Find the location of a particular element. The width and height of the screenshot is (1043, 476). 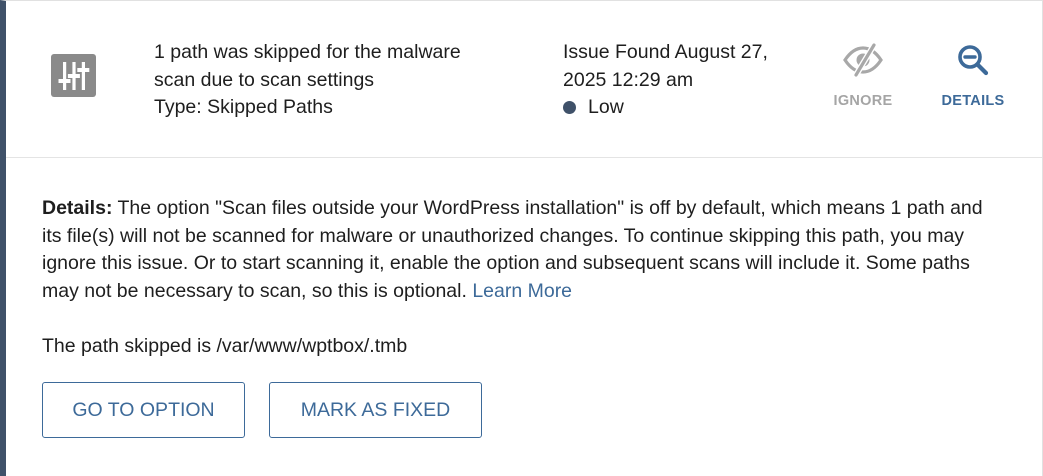

issue-type: Type: Skipped Paths is located at coordinates (243, 107).